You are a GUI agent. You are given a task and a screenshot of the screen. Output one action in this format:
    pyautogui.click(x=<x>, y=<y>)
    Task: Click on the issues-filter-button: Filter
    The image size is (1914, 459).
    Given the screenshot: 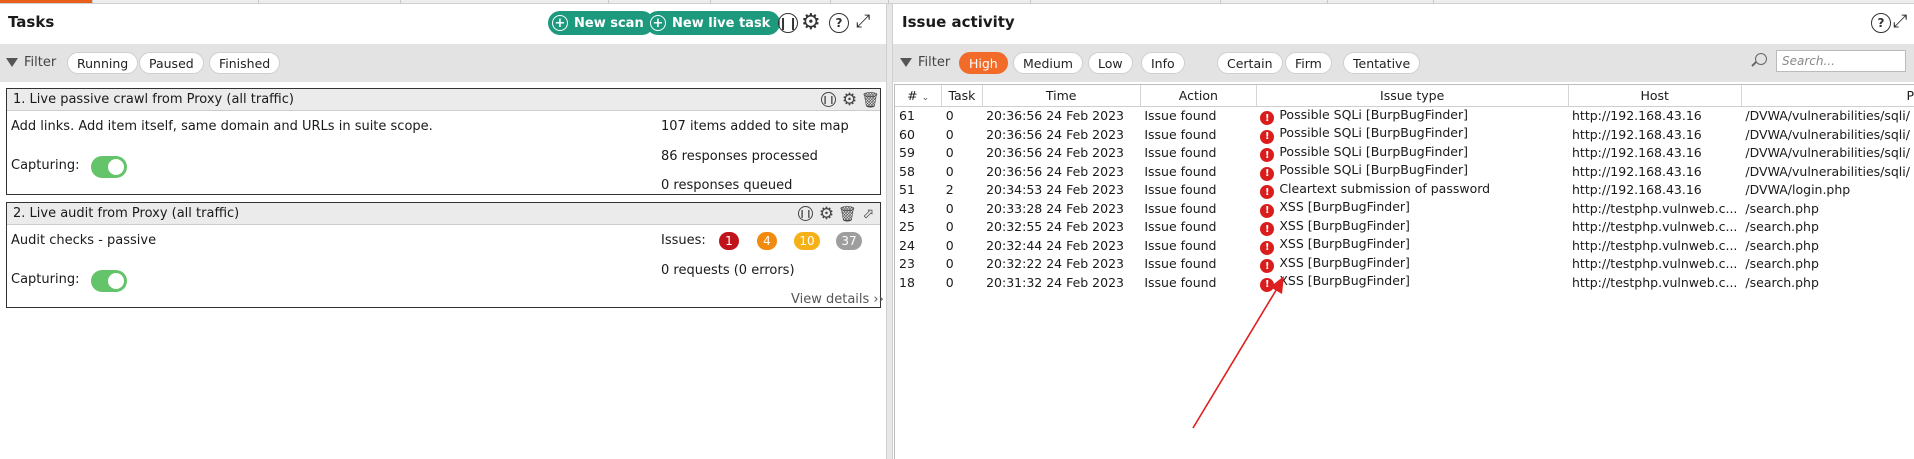 What is the action you would take?
    pyautogui.click(x=925, y=62)
    